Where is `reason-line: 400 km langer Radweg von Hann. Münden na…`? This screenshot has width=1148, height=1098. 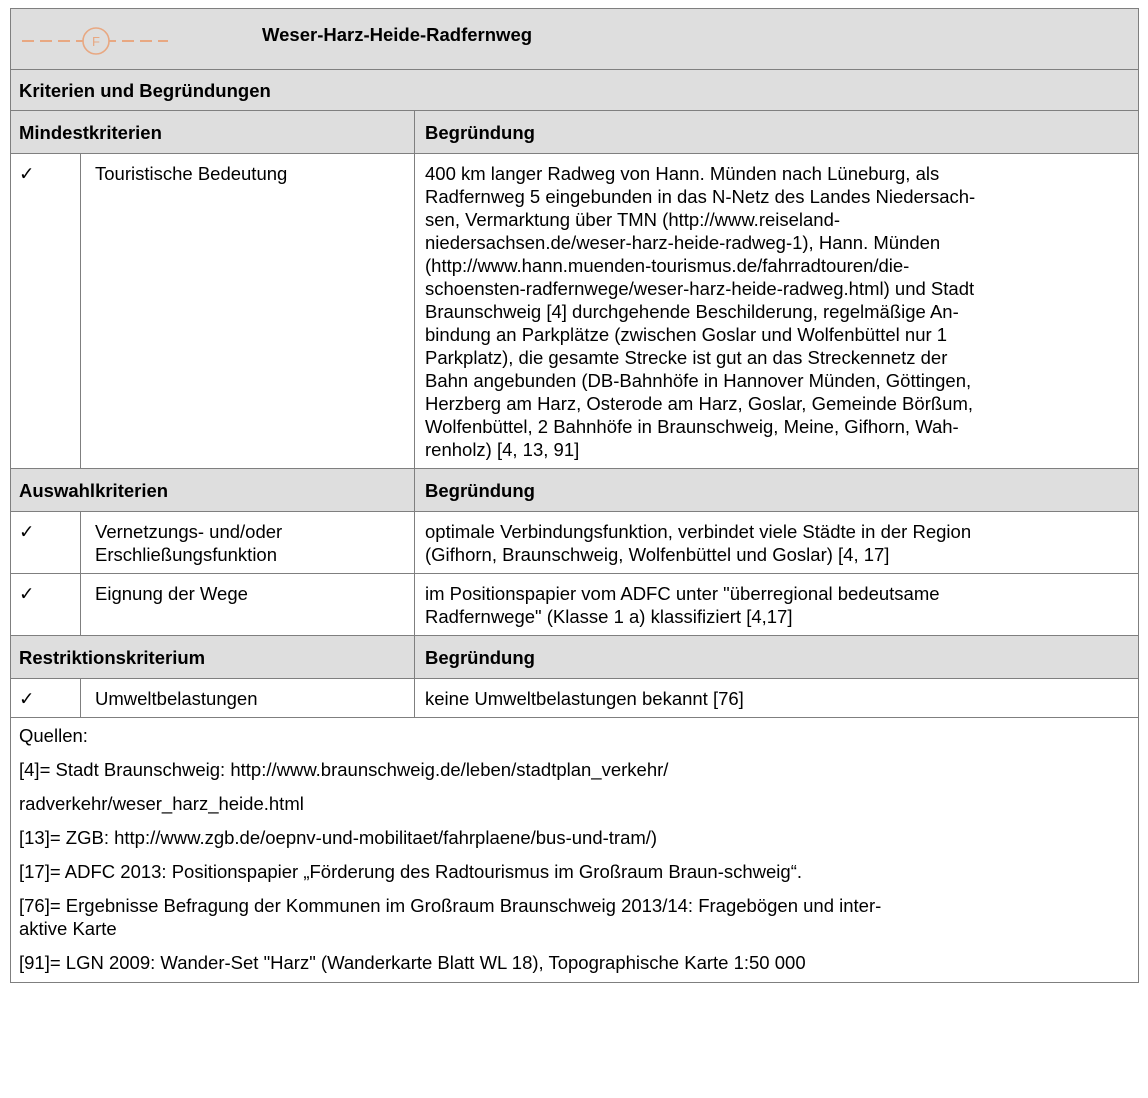 reason-line: 400 km langer Radweg von Hann. Münden na… is located at coordinates (682, 173).